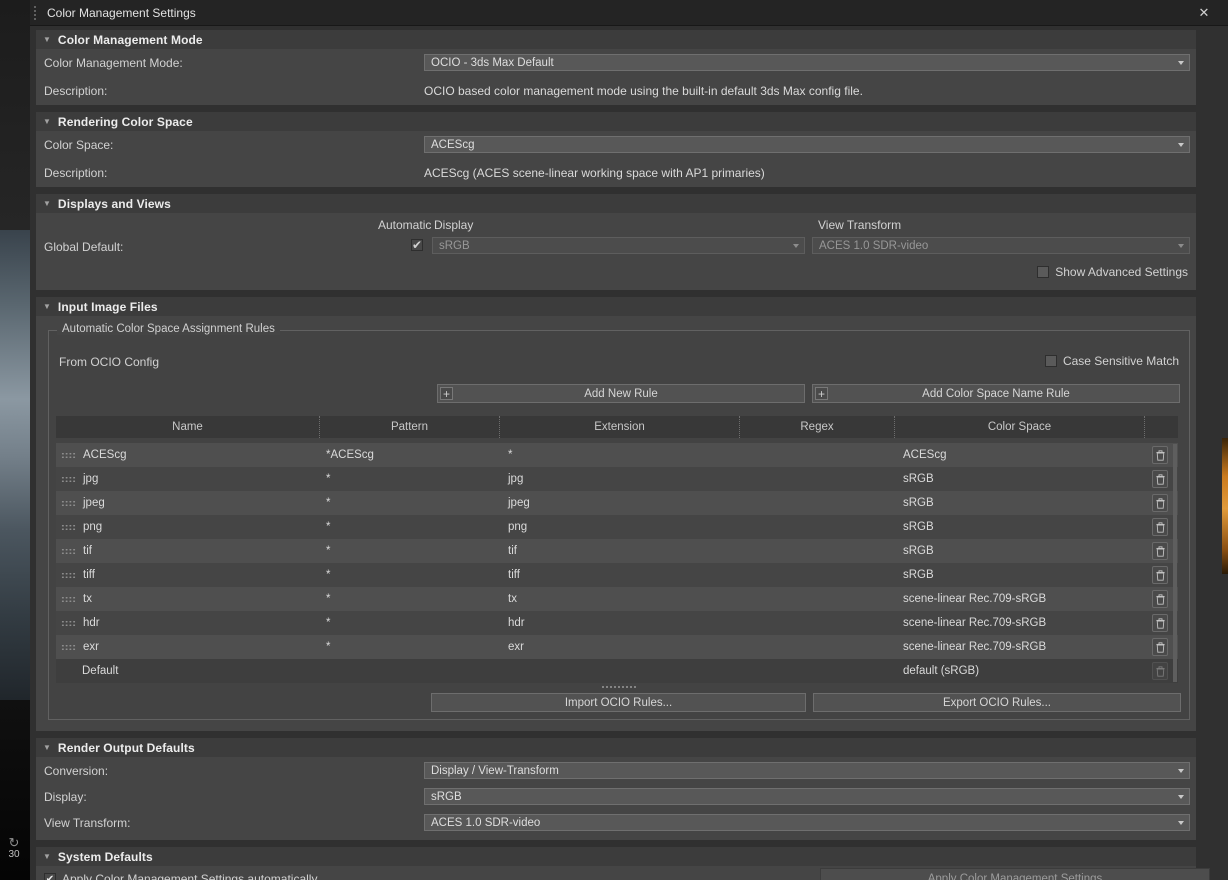  What do you see at coordinates (114, 203) in the screenshot?
I see `section-title: Displays and Views` at bounding box center [114, 203].